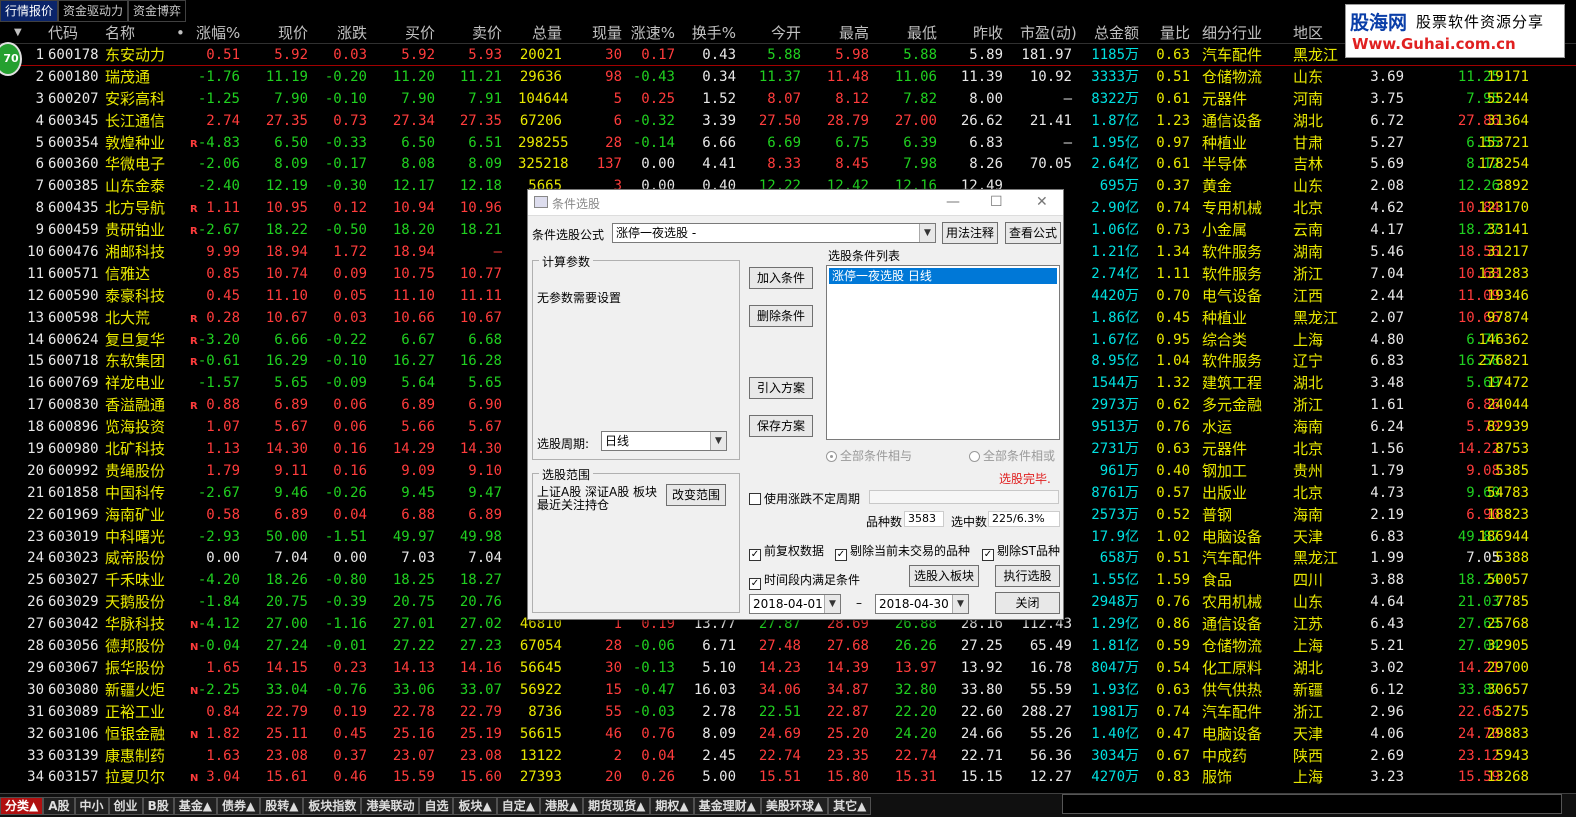 This screenshot has height=817, width=1576. I want to click on column-header-18: 量比, so click(1167, 33).